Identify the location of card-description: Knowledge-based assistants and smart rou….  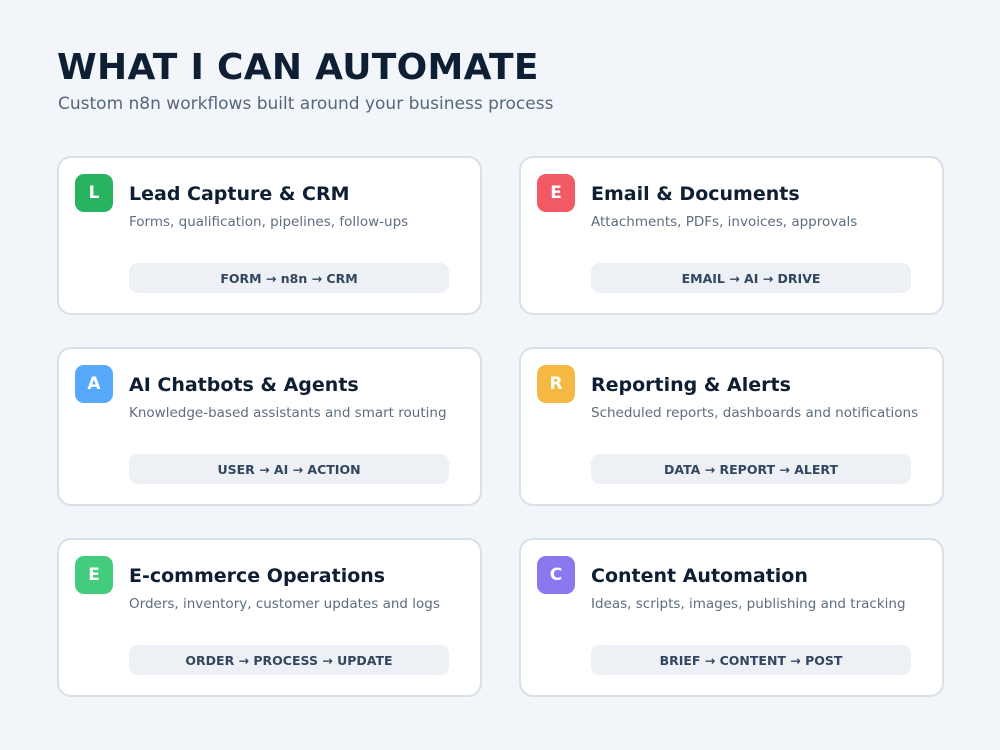
(288, 413).